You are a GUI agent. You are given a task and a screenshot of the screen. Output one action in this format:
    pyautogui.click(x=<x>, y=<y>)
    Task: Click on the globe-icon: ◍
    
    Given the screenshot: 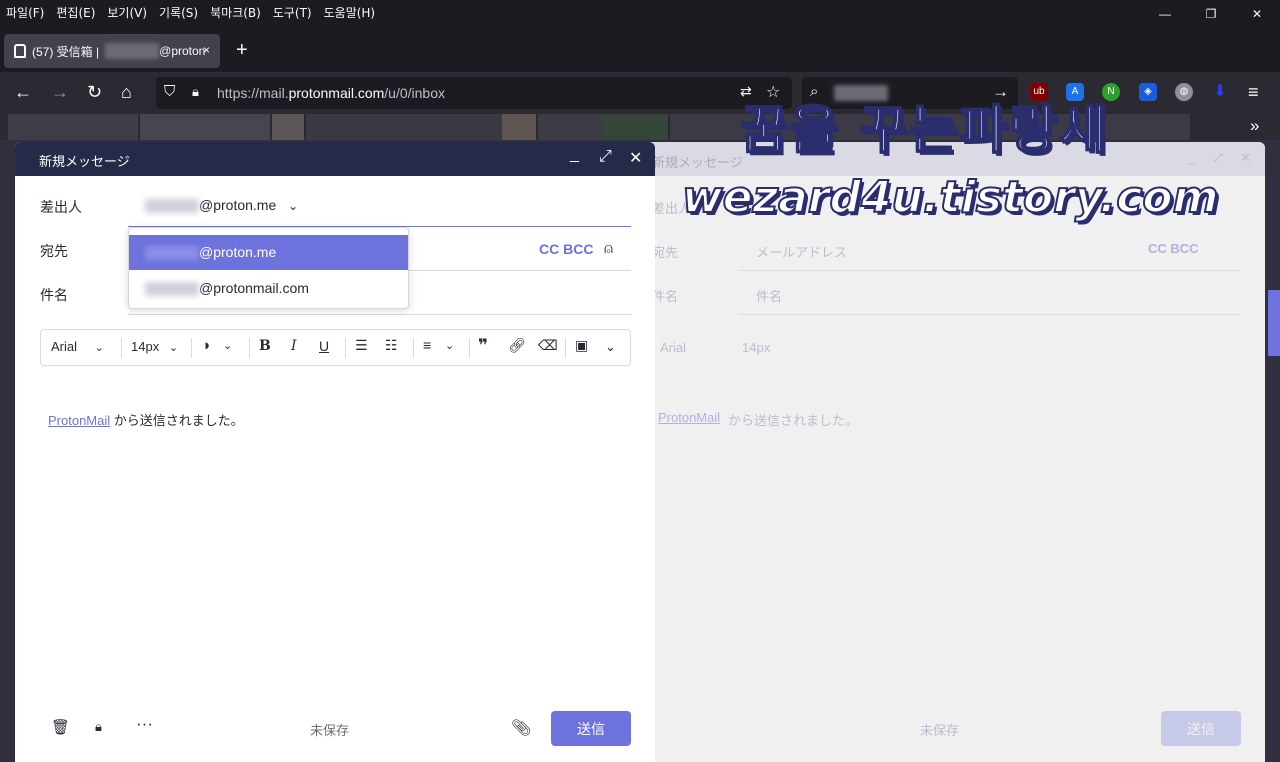 What is the action you would take?
    pyautogui.click(x=1184, y=92)
    